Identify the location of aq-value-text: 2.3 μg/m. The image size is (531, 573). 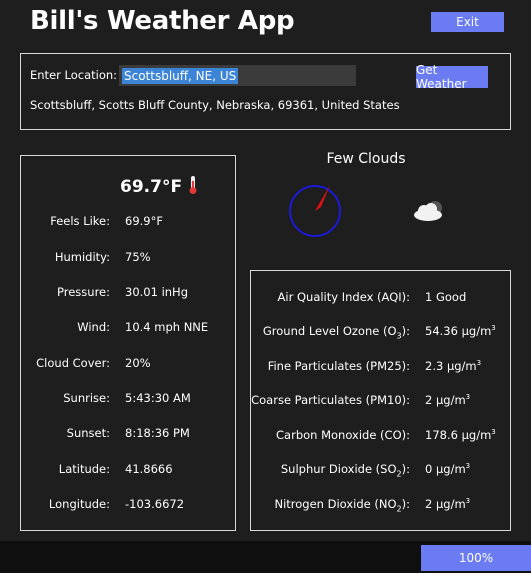
(451, 366).